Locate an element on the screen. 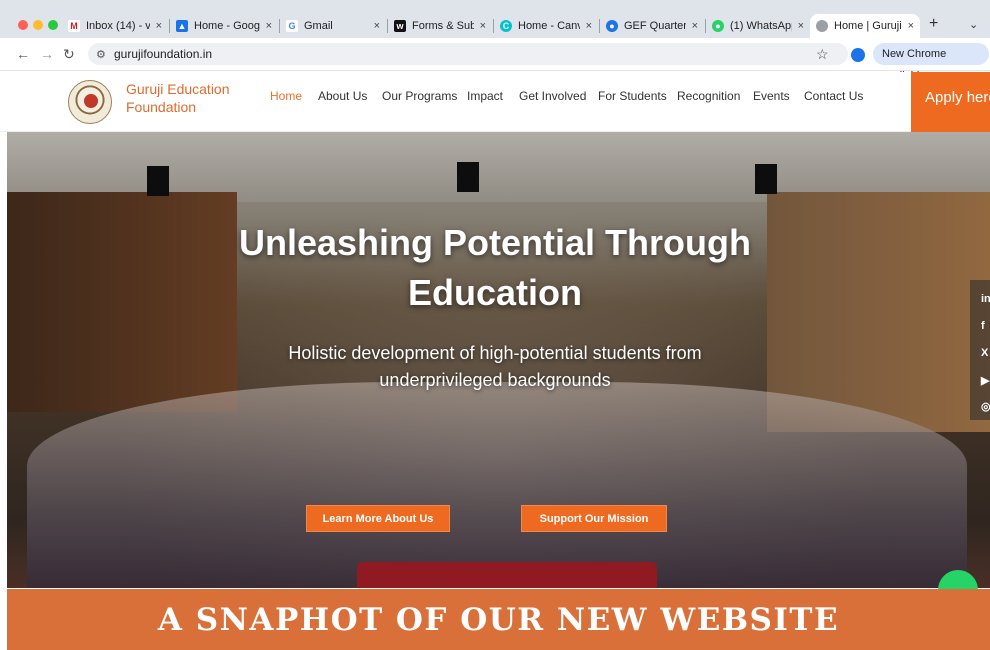  browser-tab: ● GEF Quarterly× is located at coordinates (652, 26).